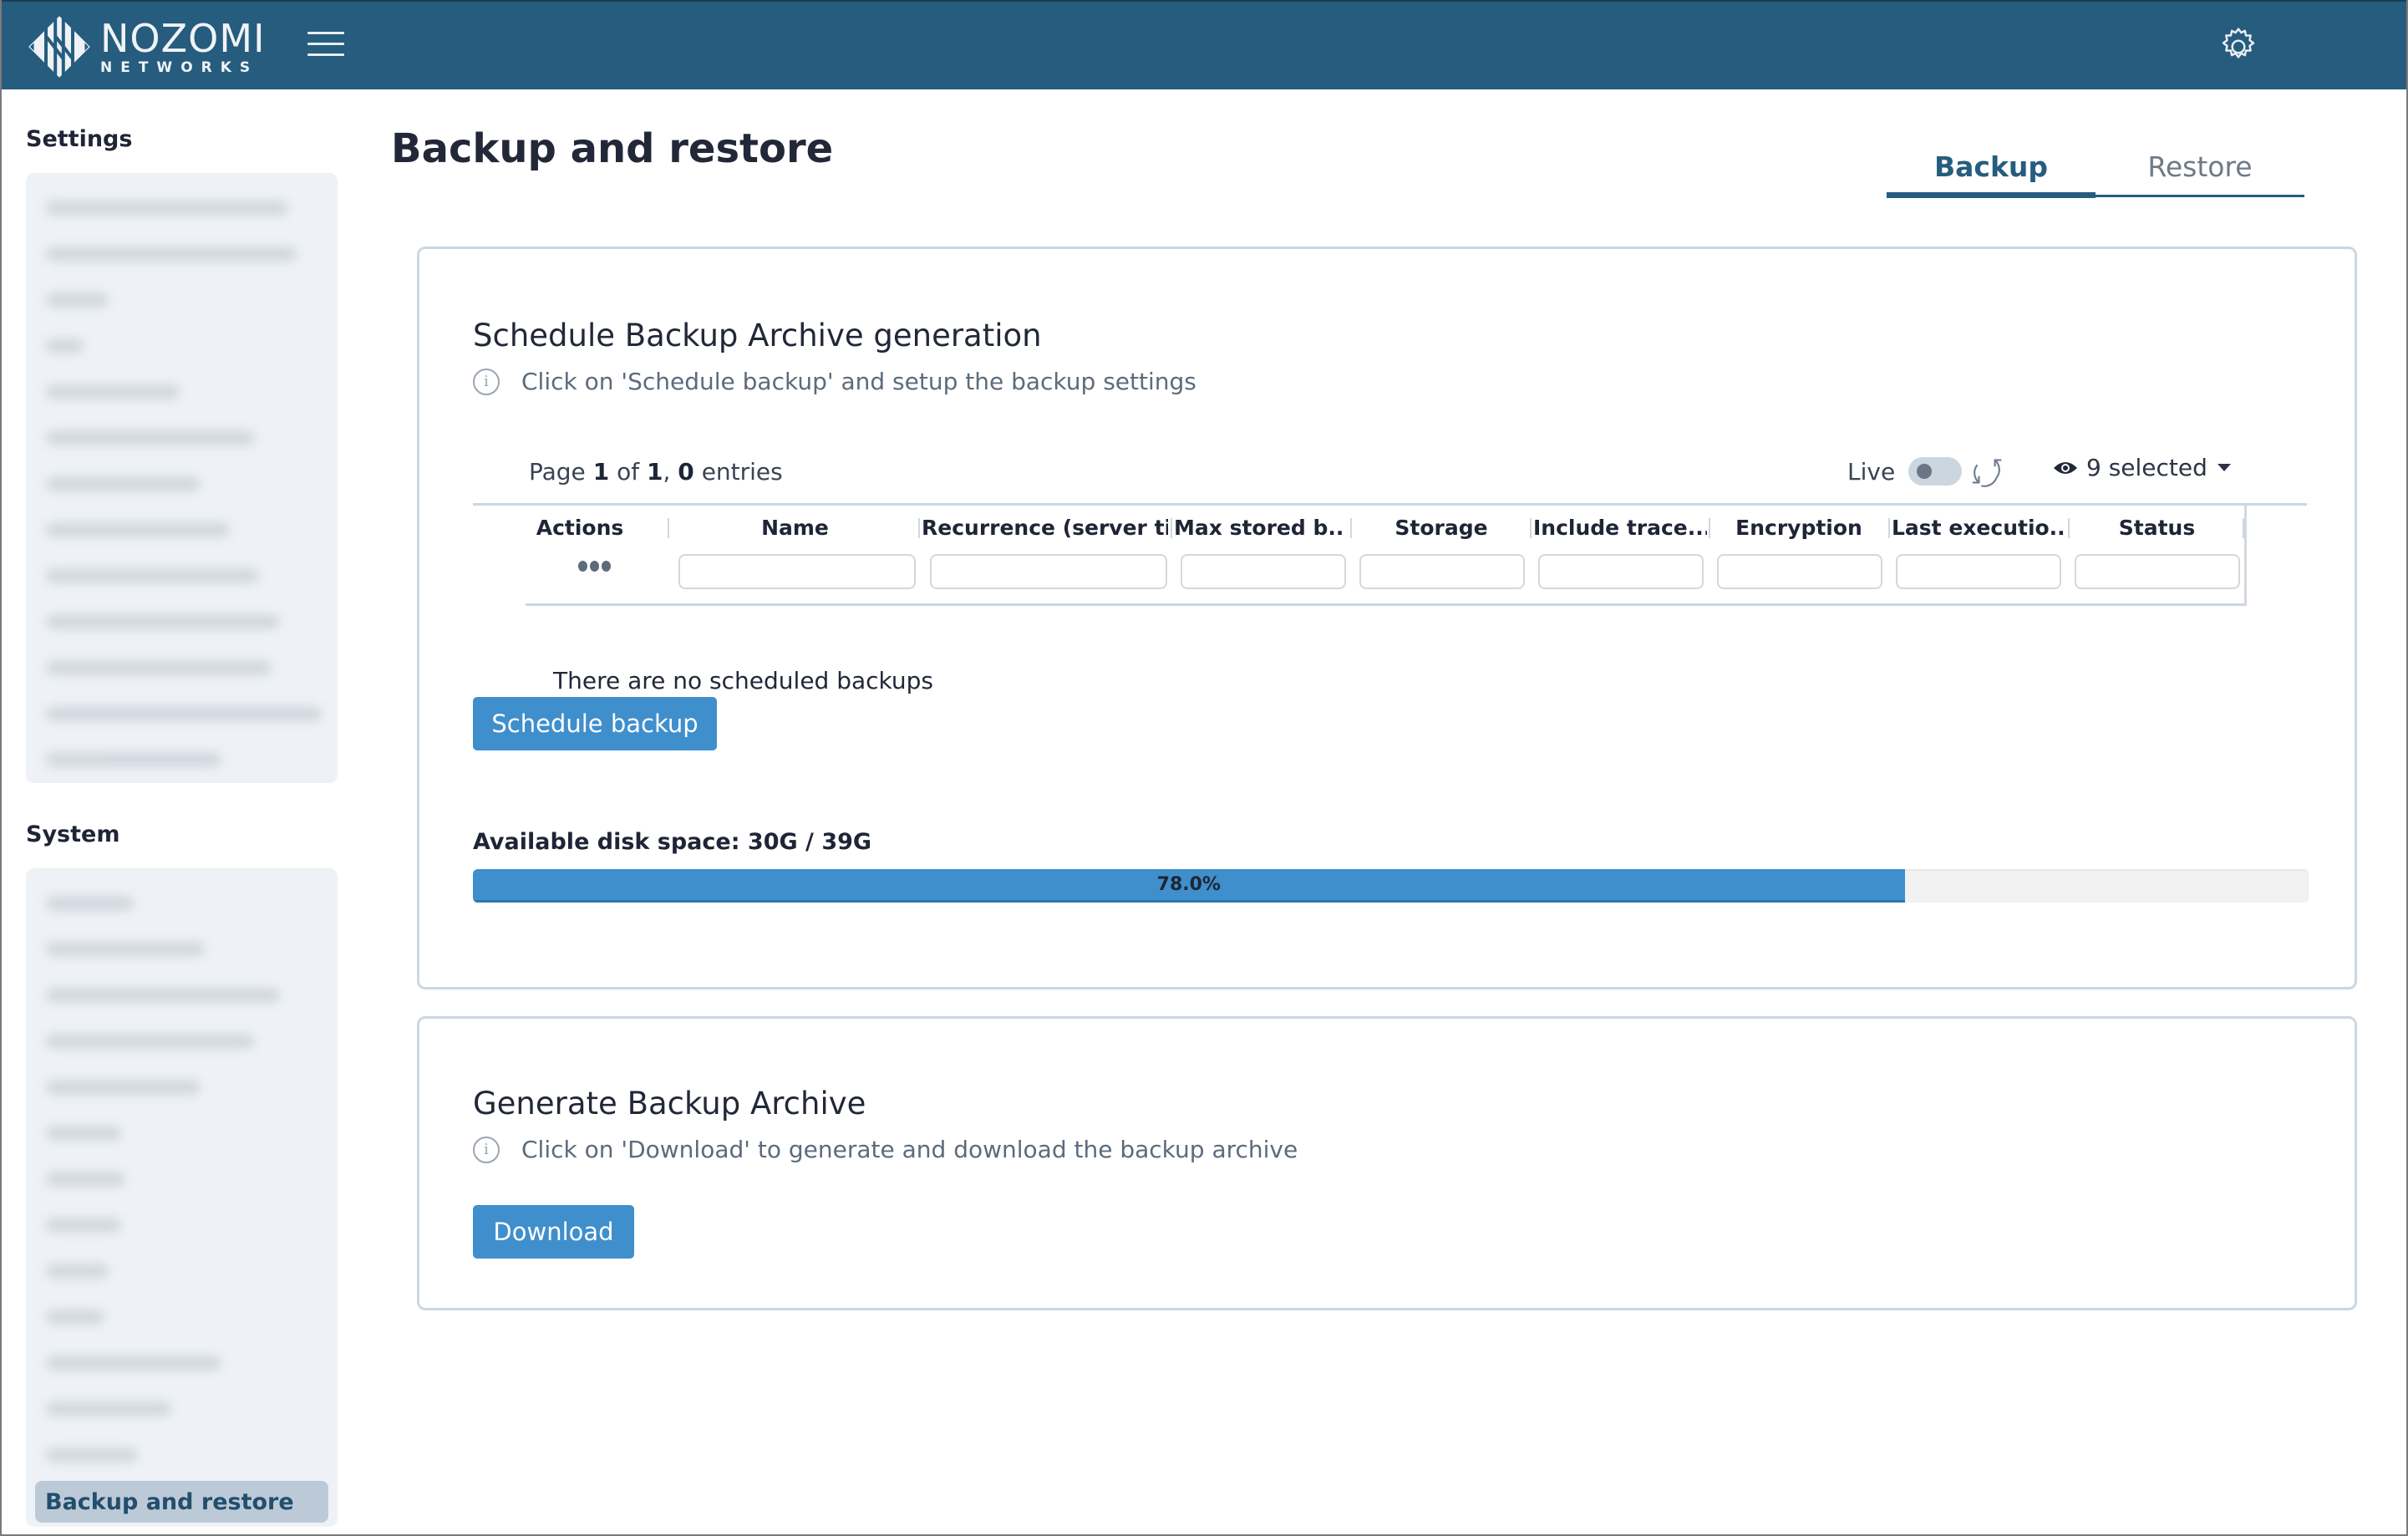 This screenshot has height=1536, width=2408. I want to click on empty-table-message: There are no scheduled backups, so click(743, 680).